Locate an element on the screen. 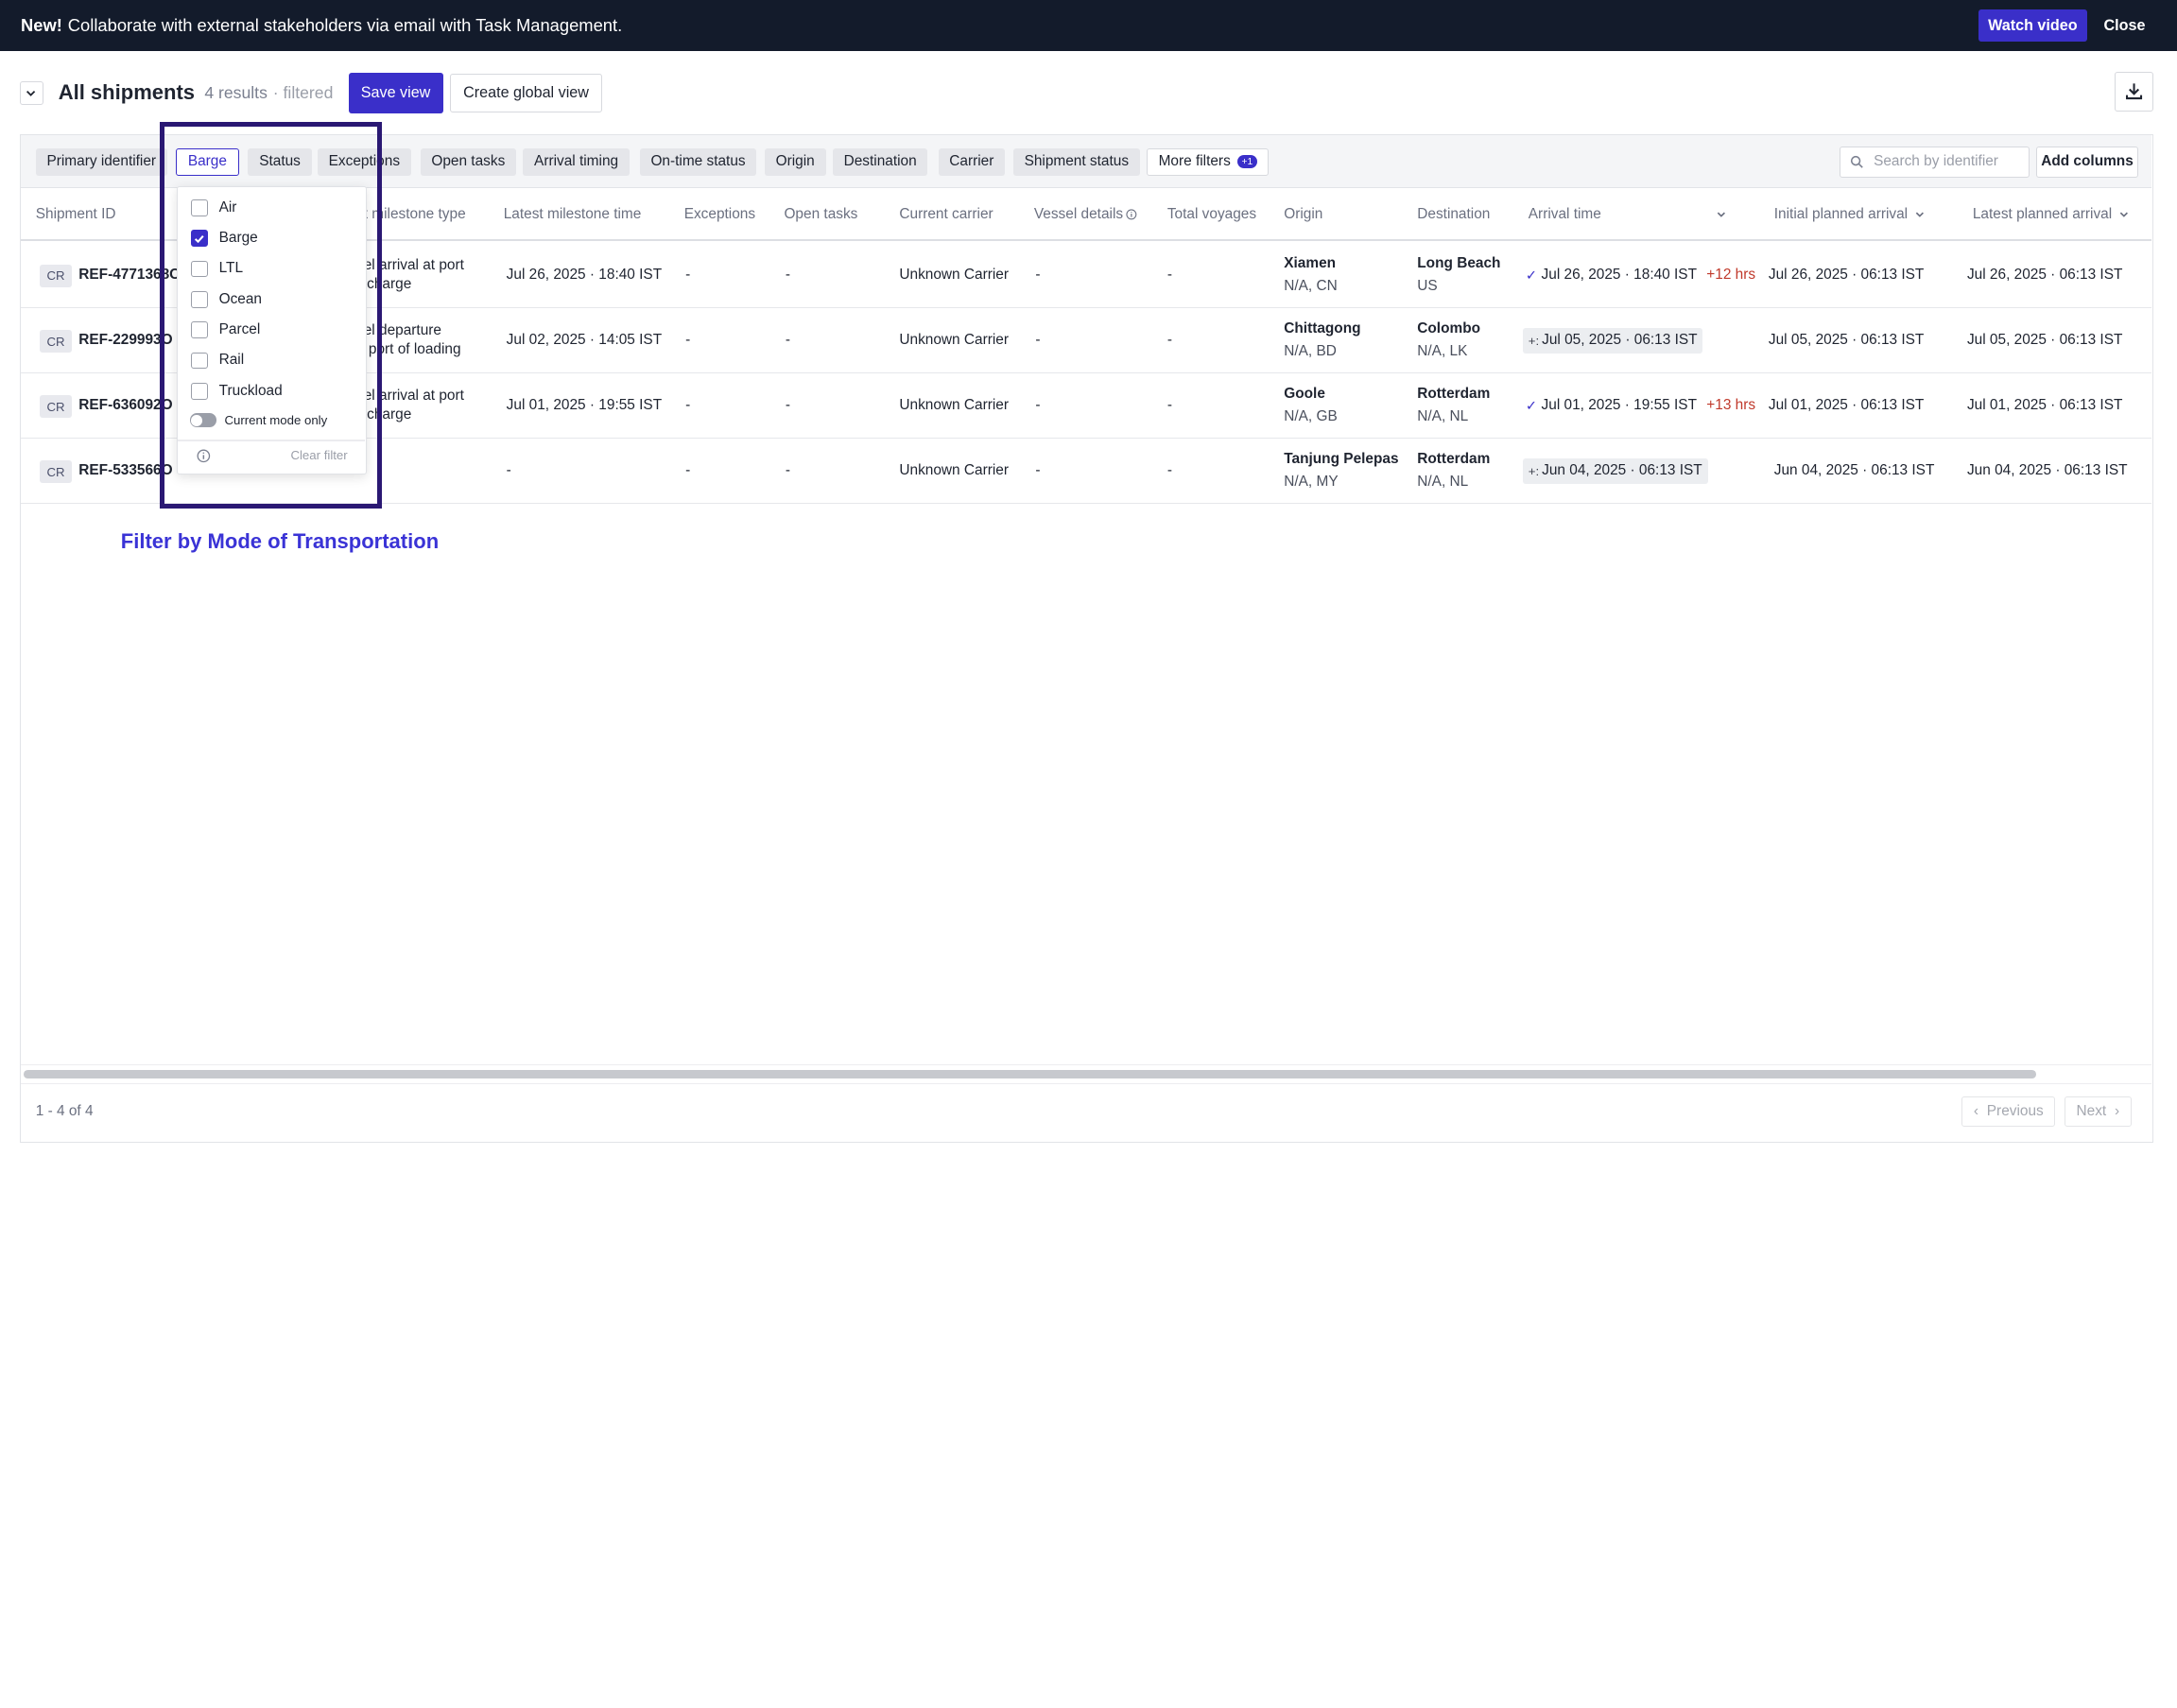 The height and width of the screenshot is (1708, 2177). filter-open-tasks: Open tasks is located at coordinates (469, 162).